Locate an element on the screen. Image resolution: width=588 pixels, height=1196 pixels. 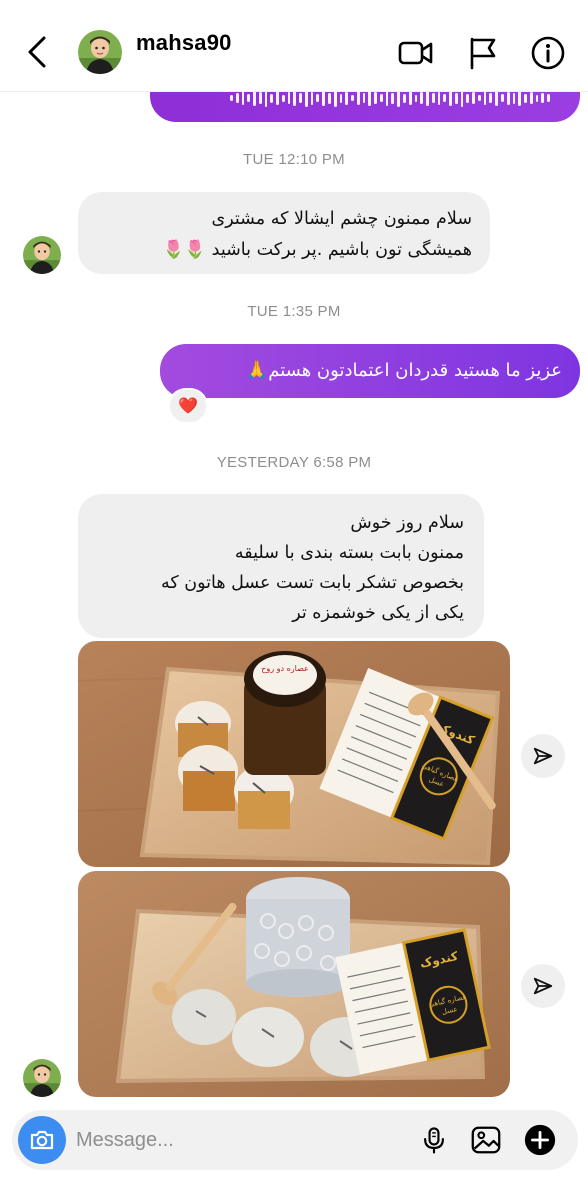
honey-products-photo: کندوک عصاره گیاهی عسل is located at coordinates (294, 984).